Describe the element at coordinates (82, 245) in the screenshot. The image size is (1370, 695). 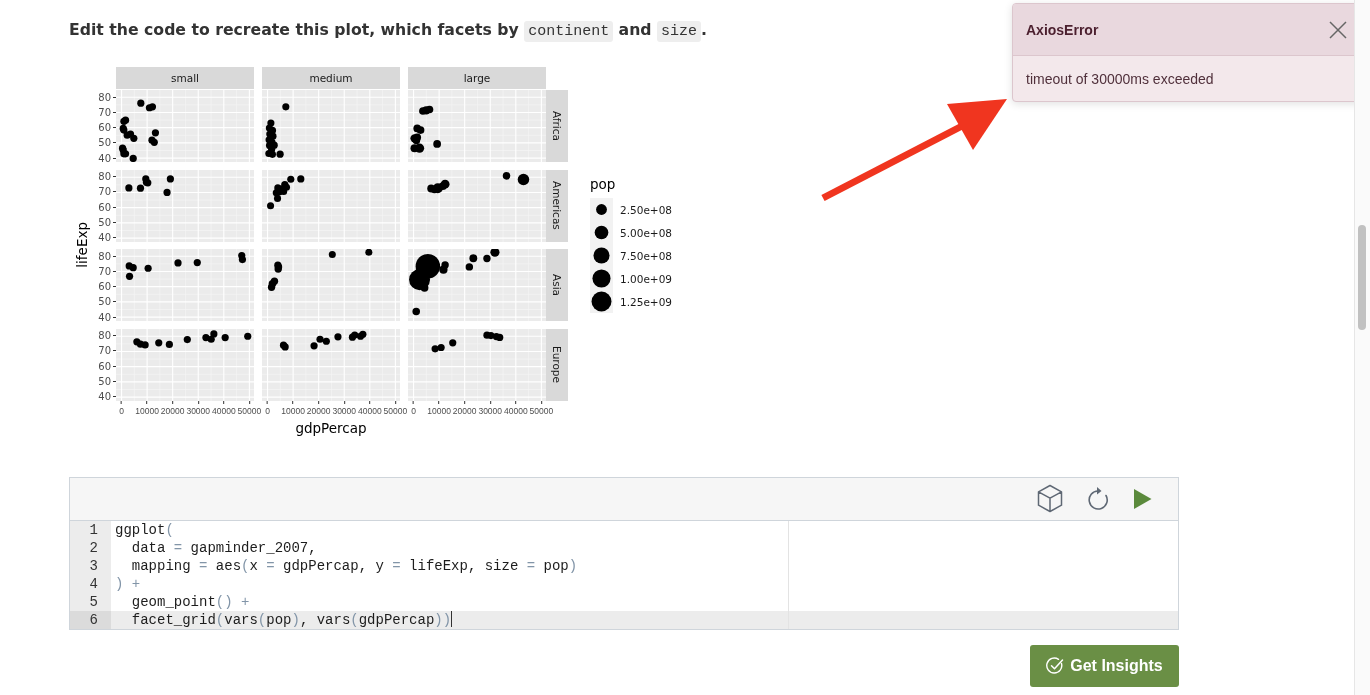
I see `y-axis-title: lifeExp` at that location.